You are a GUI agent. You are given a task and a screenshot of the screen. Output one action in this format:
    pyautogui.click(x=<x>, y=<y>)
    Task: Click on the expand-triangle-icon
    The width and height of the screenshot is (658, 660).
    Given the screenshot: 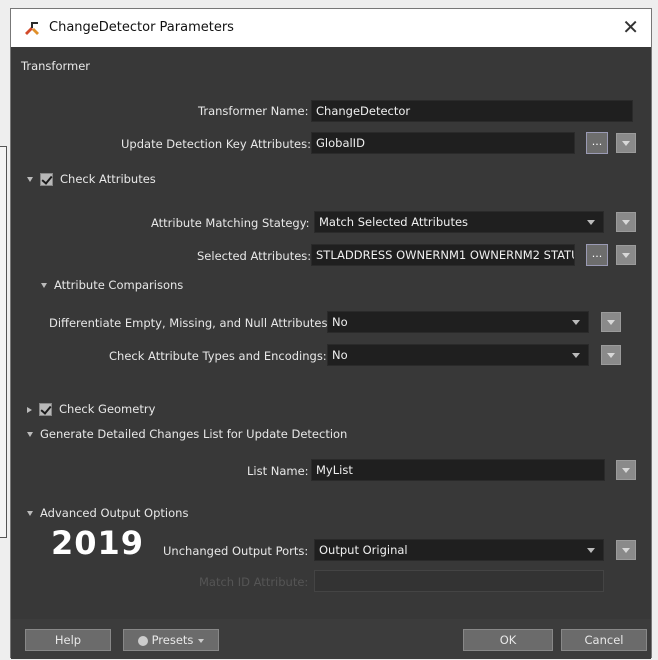 What is the action you would take?
    pyautogui.click(x=29, y=409)
    